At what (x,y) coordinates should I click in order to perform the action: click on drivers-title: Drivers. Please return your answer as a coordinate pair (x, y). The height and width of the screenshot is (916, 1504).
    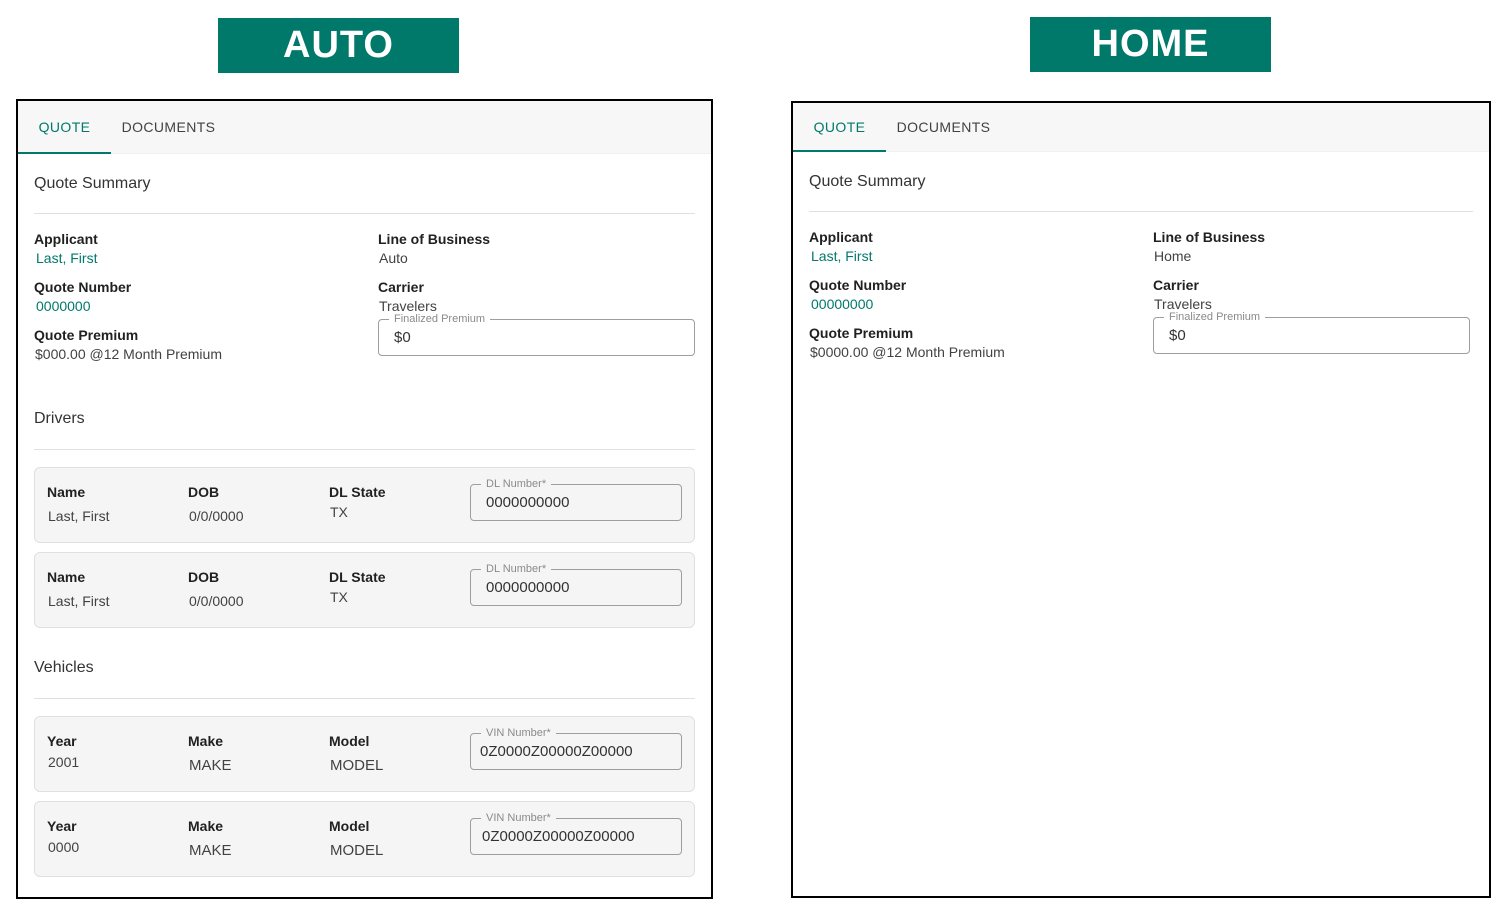
    Looking at the image, I should click on (364, 419).